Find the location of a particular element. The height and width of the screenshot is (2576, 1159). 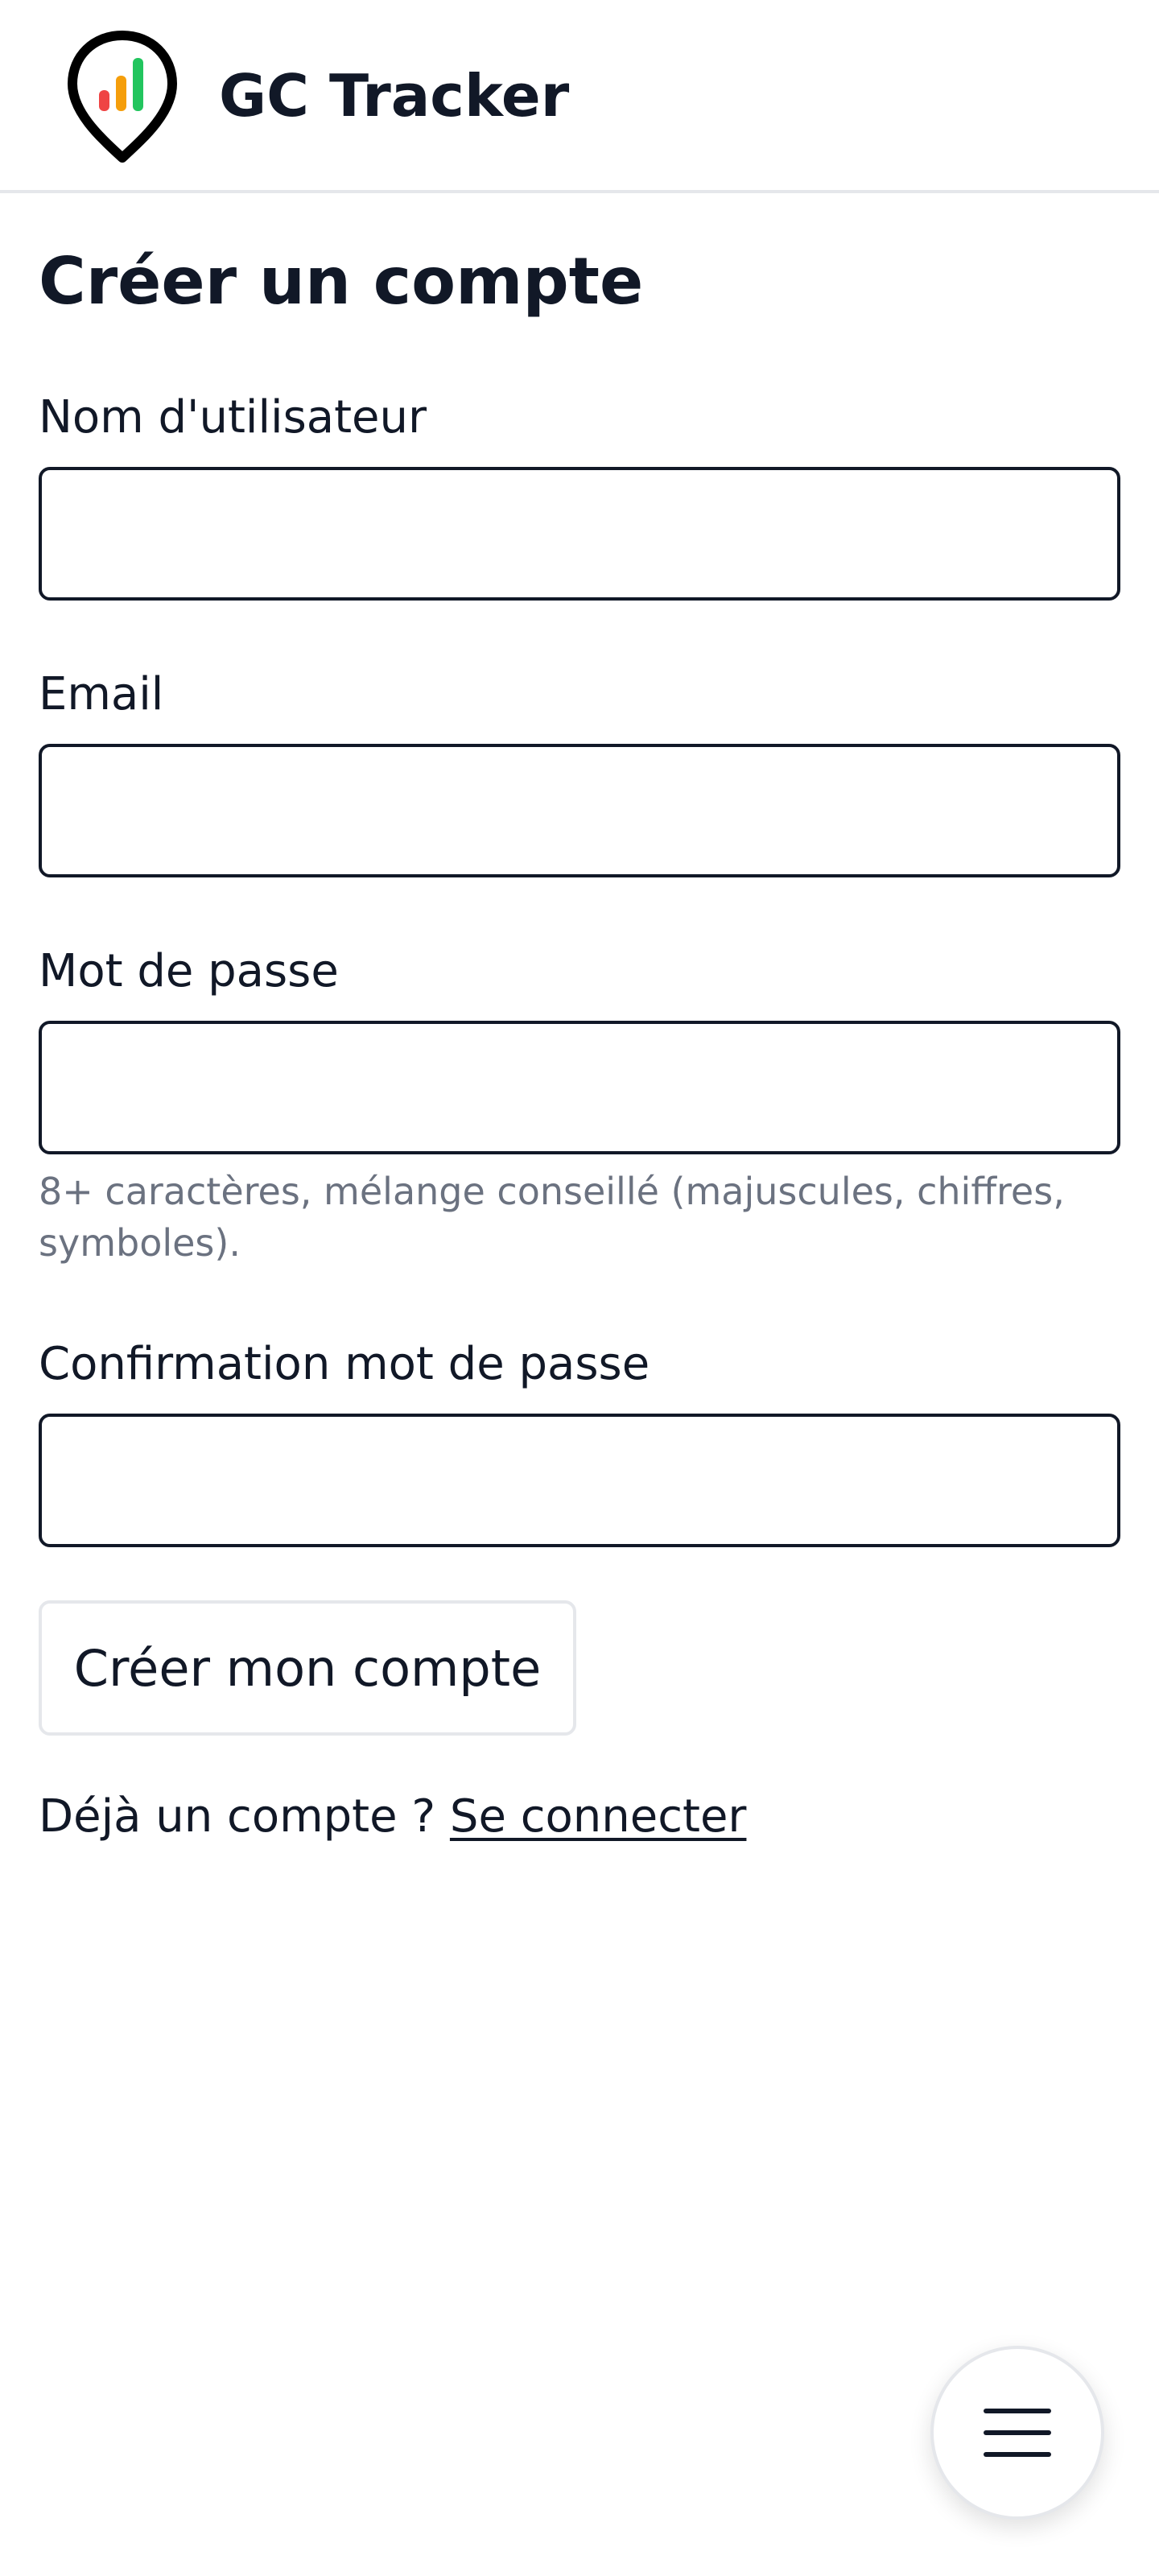

login-link: Se connecter is located at coordinates (598, 1816).